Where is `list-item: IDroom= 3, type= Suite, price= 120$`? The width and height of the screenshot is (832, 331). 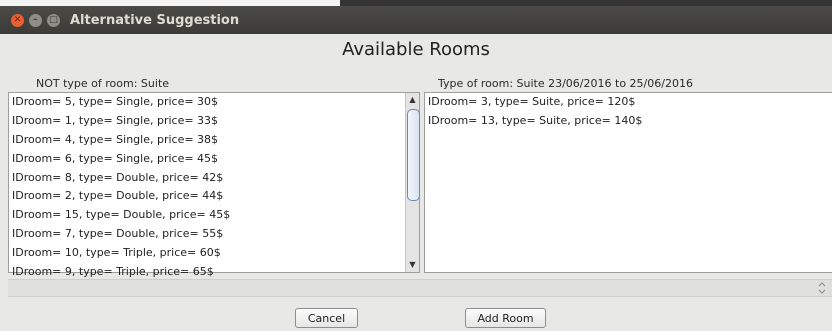 list-item: IDroom= 3, type= Suite, price= 120$ is located at coordinates (628, 102).